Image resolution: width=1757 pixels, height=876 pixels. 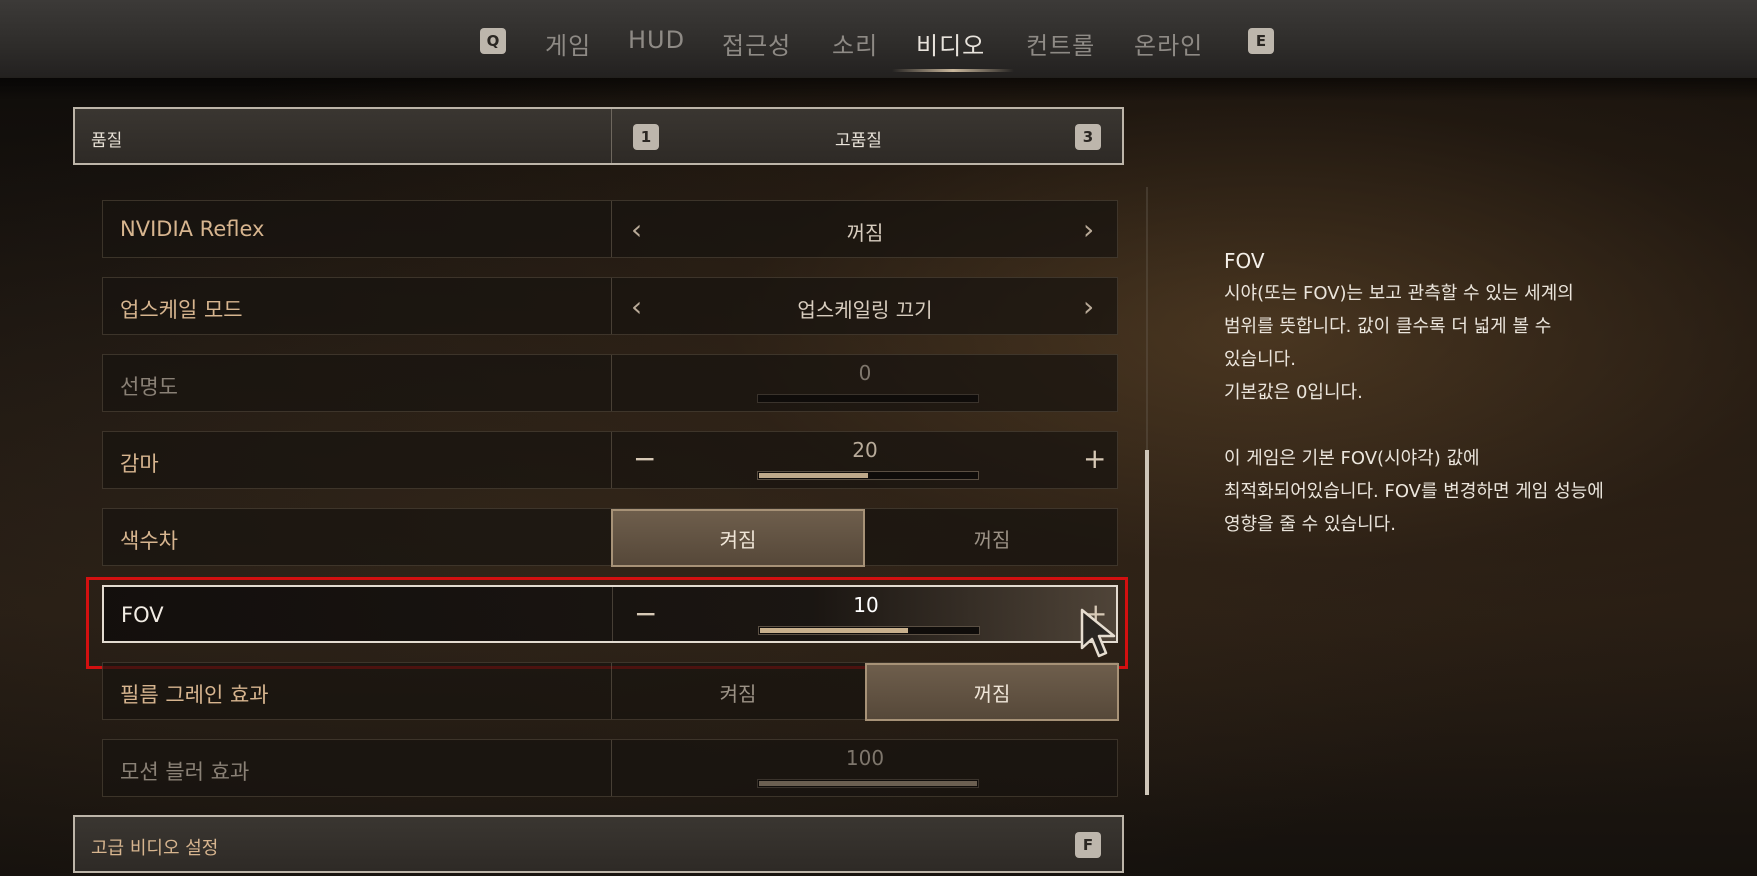 What do you see at coordinates (598, 844) in the screenshot?
I see `advanced-video-settings-bar: 고급 비디오 설정 F` at bounding box center [598, 844].